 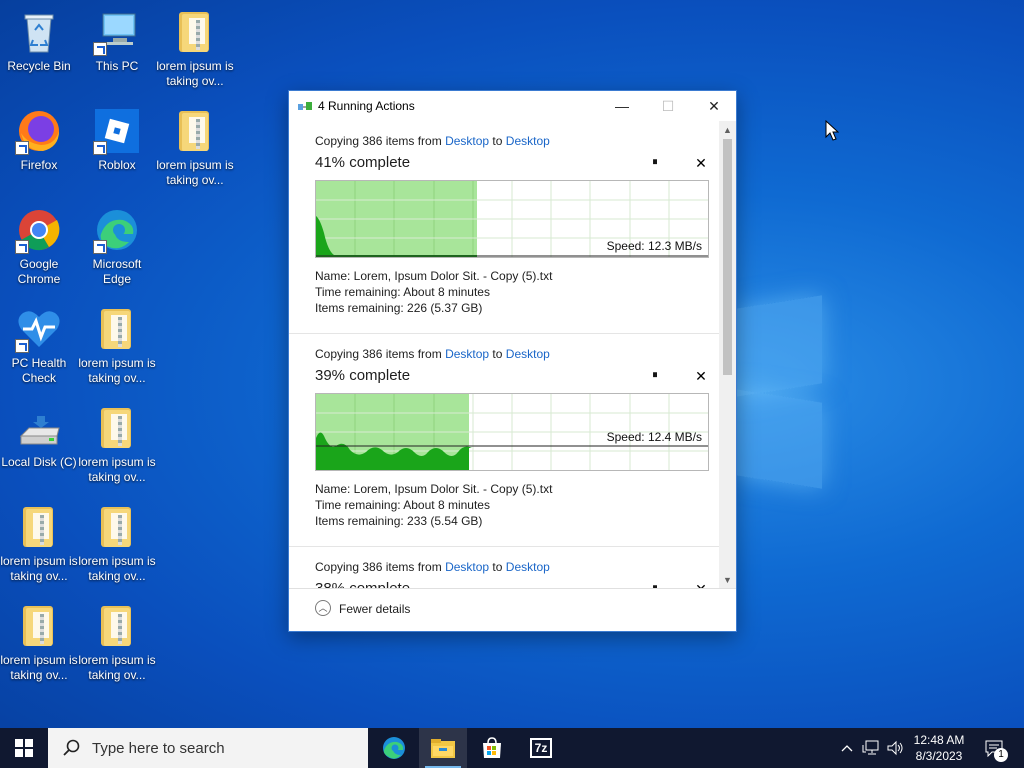 I want to click on taskbar-store-button, so click(x=492, y=748).